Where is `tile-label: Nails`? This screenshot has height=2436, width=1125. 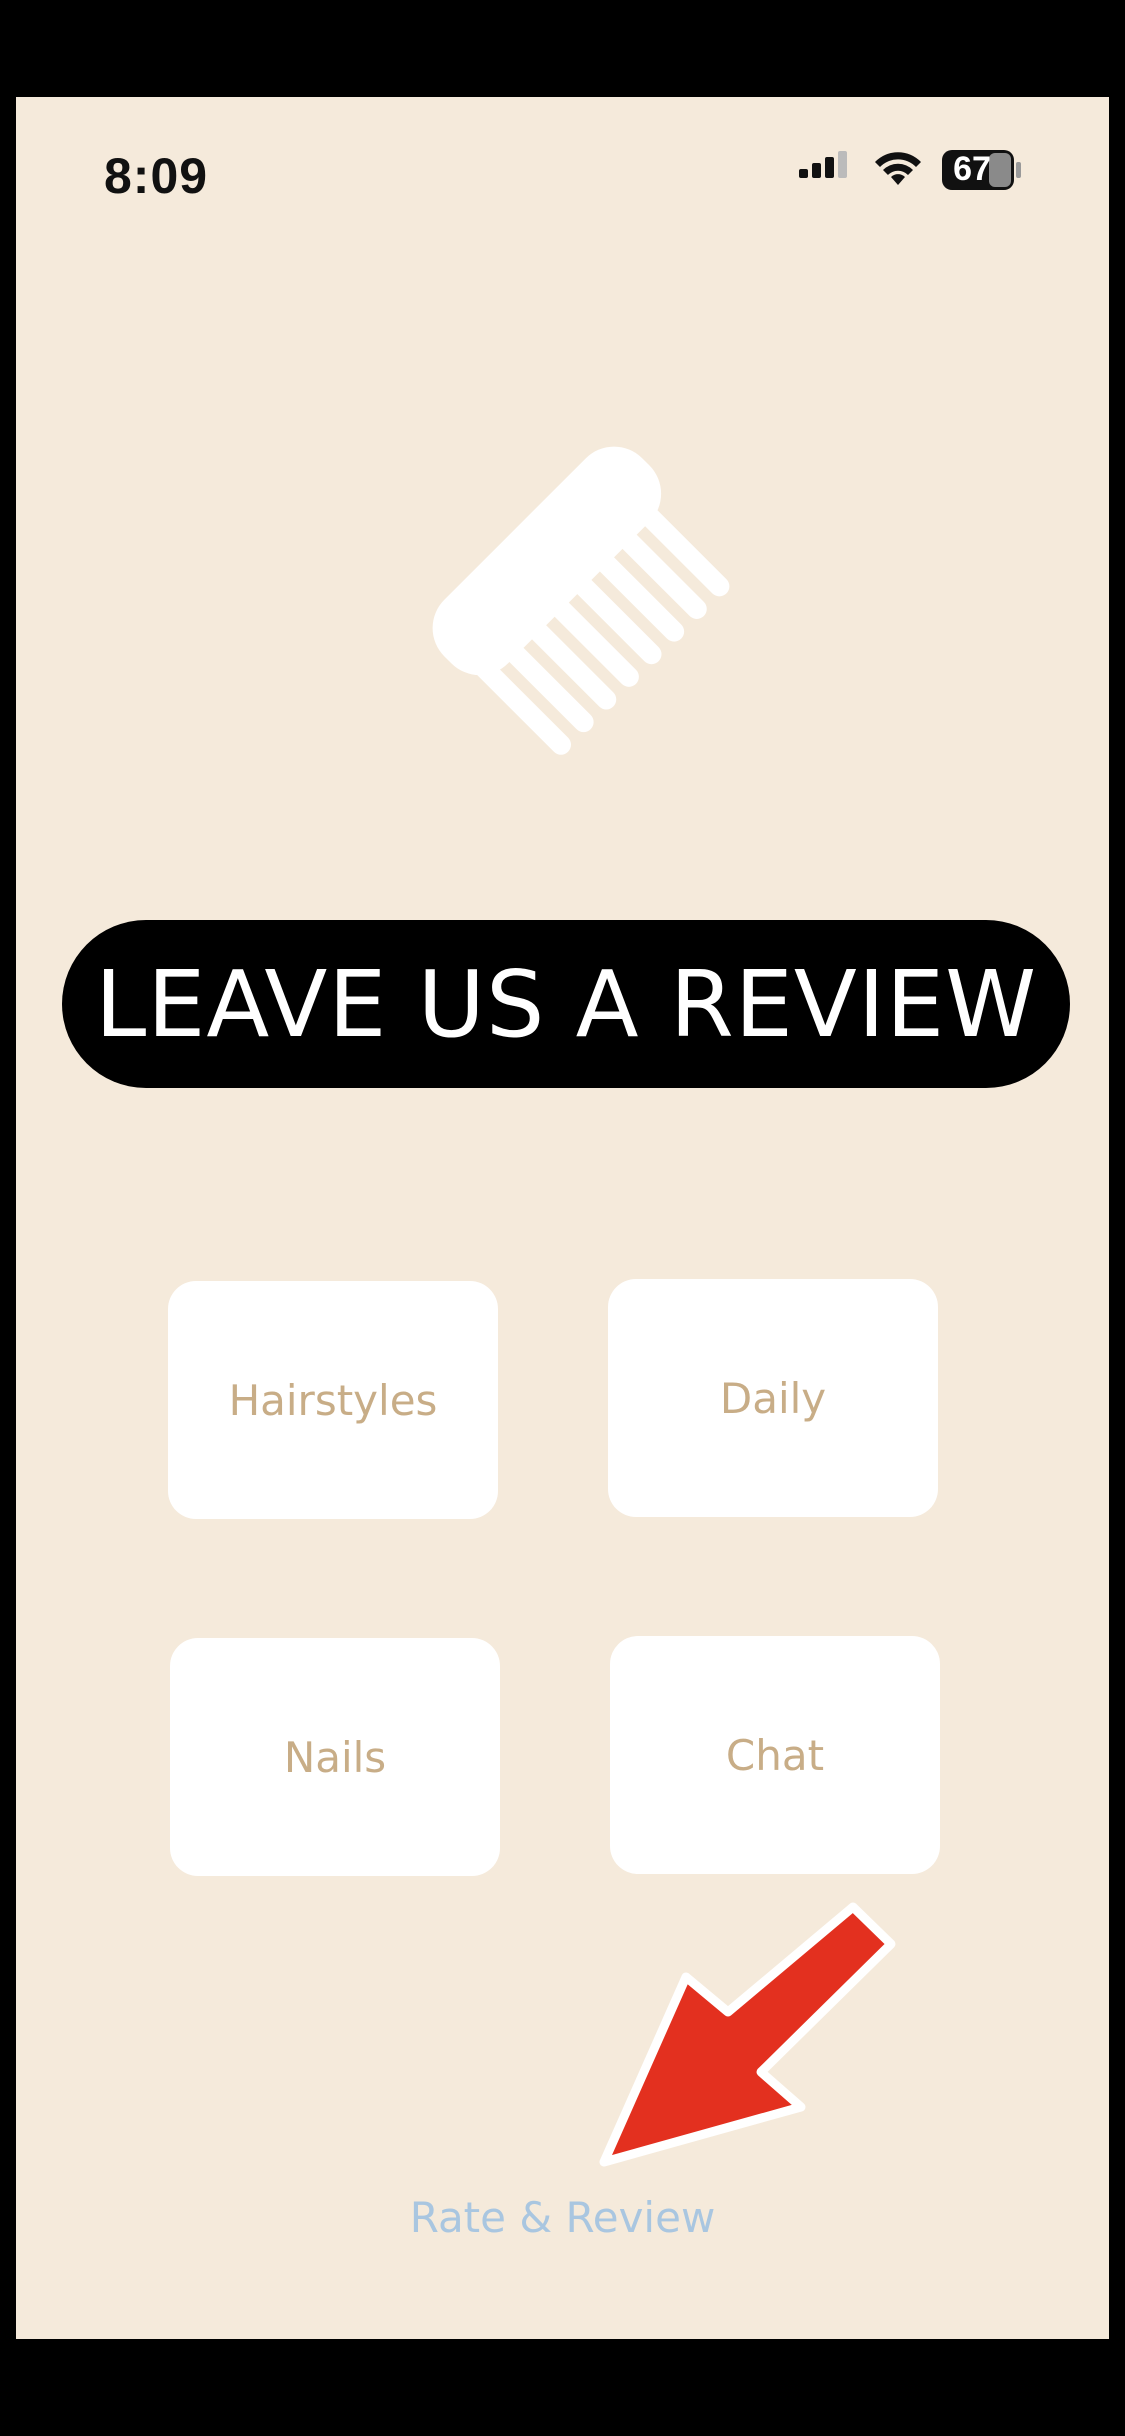
tile-label: Nails is located at coordinates (335, 1757).